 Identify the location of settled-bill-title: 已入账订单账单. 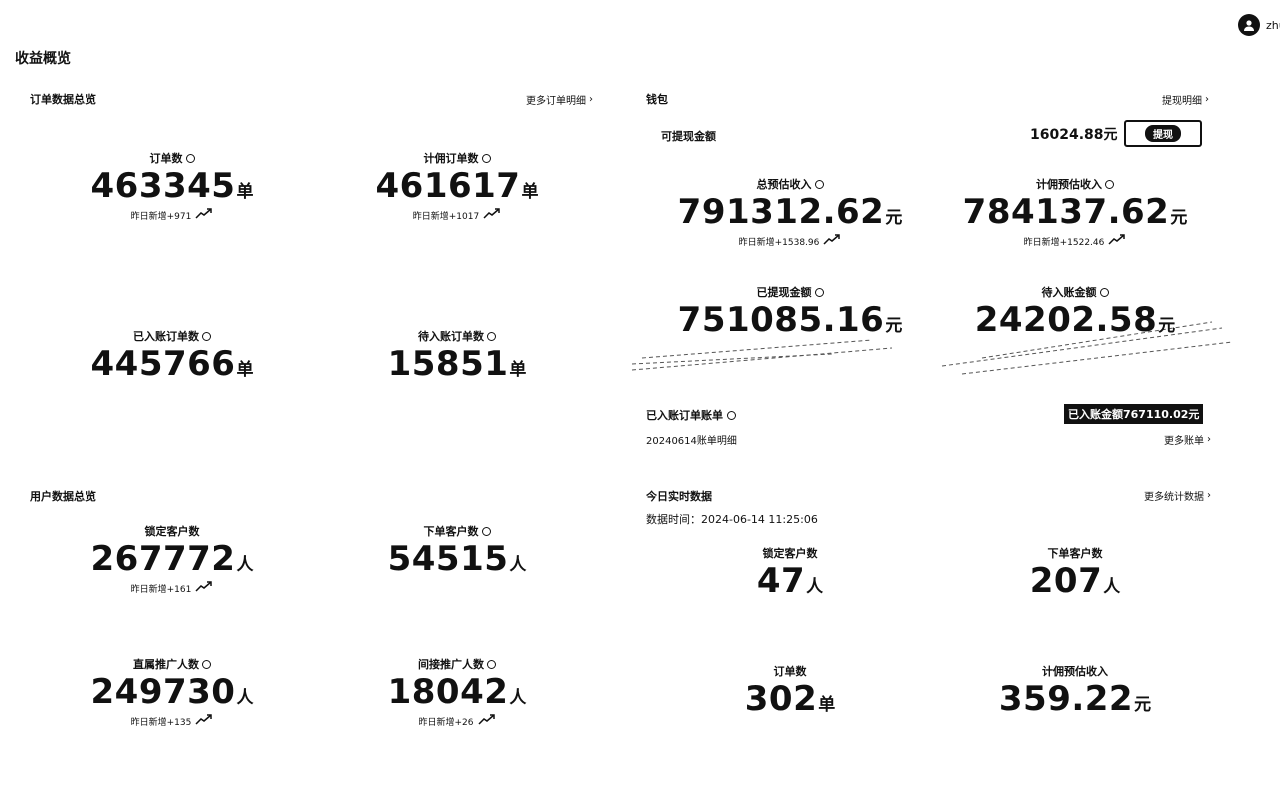
(691, 415).